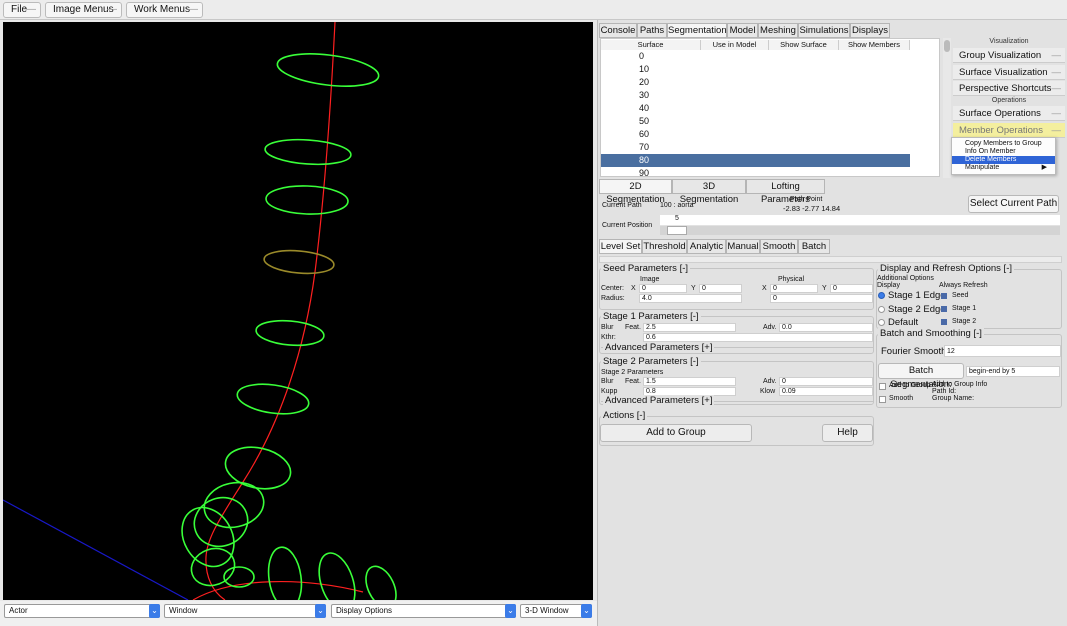 The height and width of the screenshot is (626, 1067). Describe the element at coordinates (826, 391) in the screenshot. I see `stage2-klow-input: 0.09` at that location.